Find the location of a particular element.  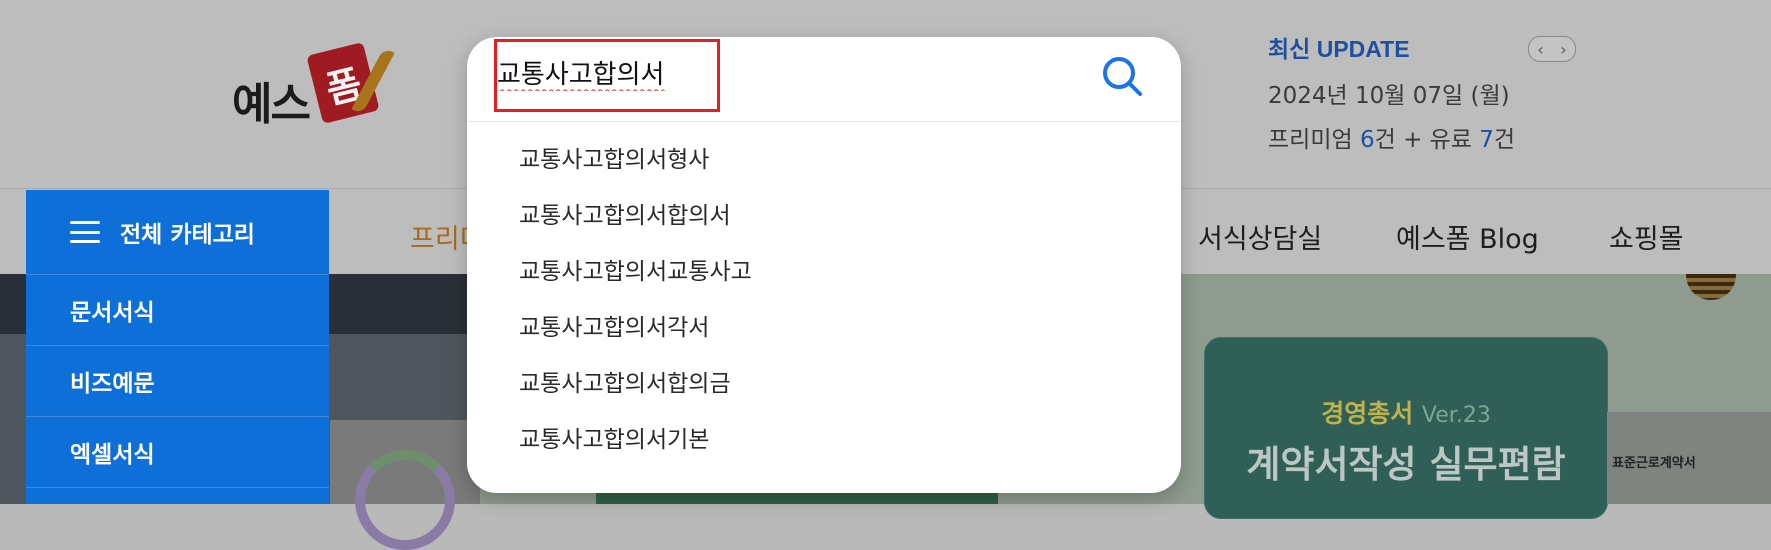

suggestion-item: 교통사고합의서기본 is located at coordinates (824, 437).